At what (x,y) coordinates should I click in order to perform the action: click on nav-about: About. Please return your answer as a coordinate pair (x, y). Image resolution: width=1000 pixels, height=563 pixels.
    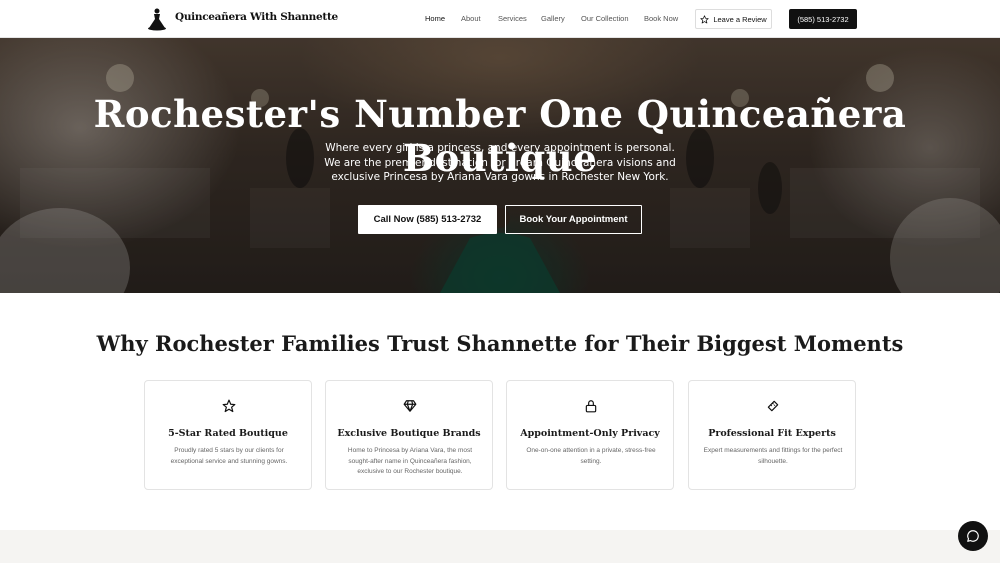
    Looking at the image, I should click on (471, 18).